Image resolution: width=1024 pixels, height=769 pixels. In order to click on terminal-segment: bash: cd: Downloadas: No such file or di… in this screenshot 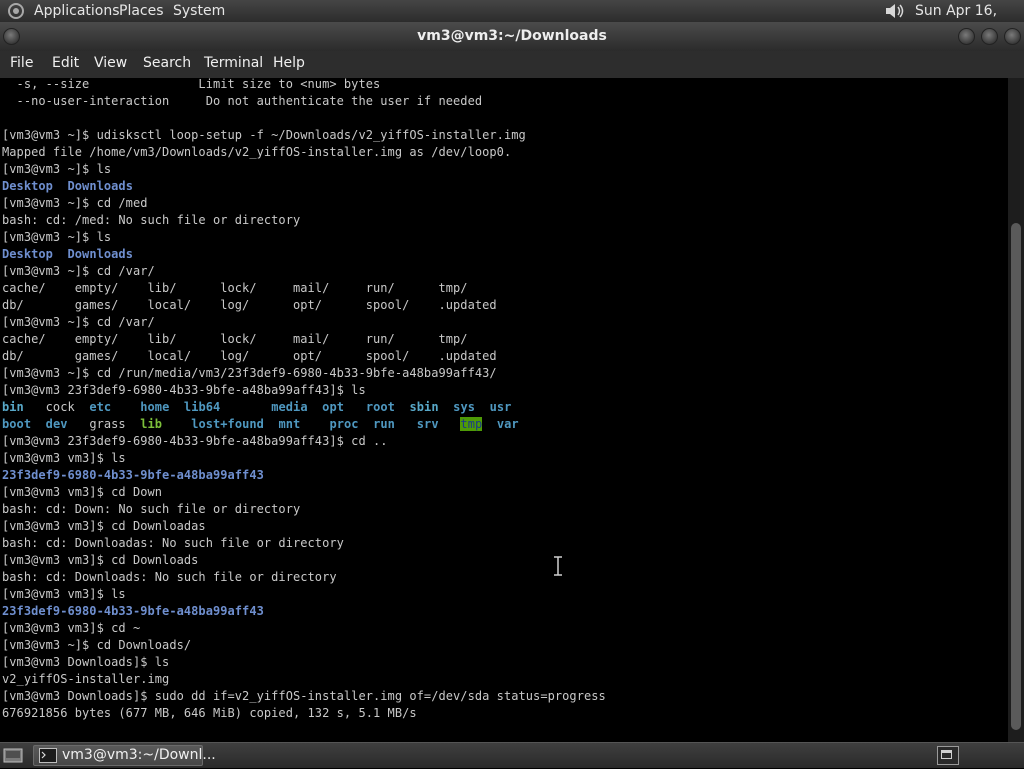, I will do `click(173, 543)`.